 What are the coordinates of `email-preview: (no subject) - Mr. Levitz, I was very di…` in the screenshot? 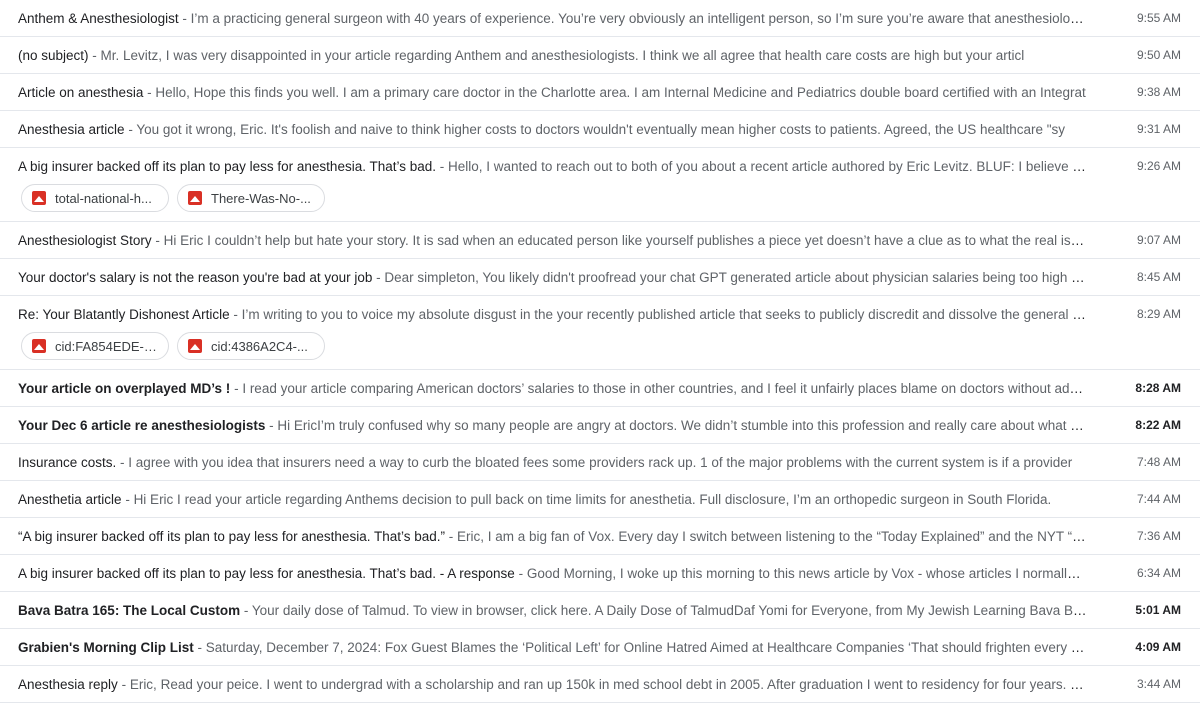 It's located at (564, 55).